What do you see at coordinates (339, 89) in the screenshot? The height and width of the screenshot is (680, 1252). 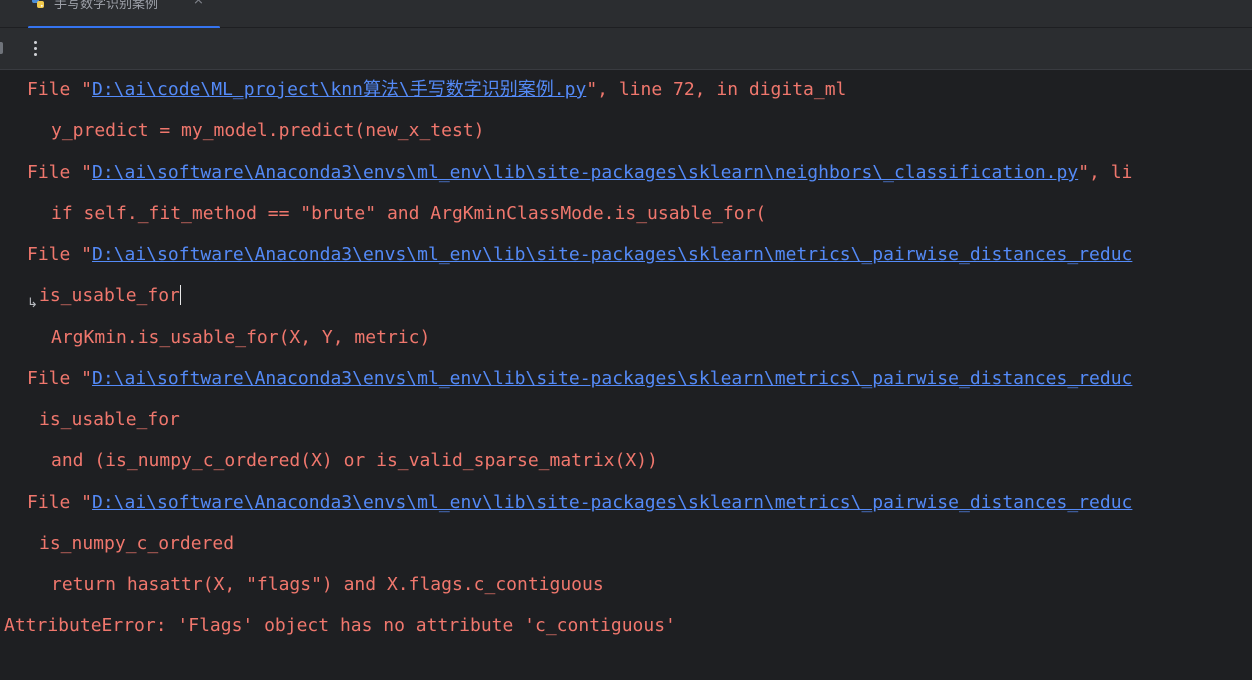 I see `file-path-link: D:\ai\code\ML_project\knn算法\手写数字识别案例.py` at bounding box center [339, 89].